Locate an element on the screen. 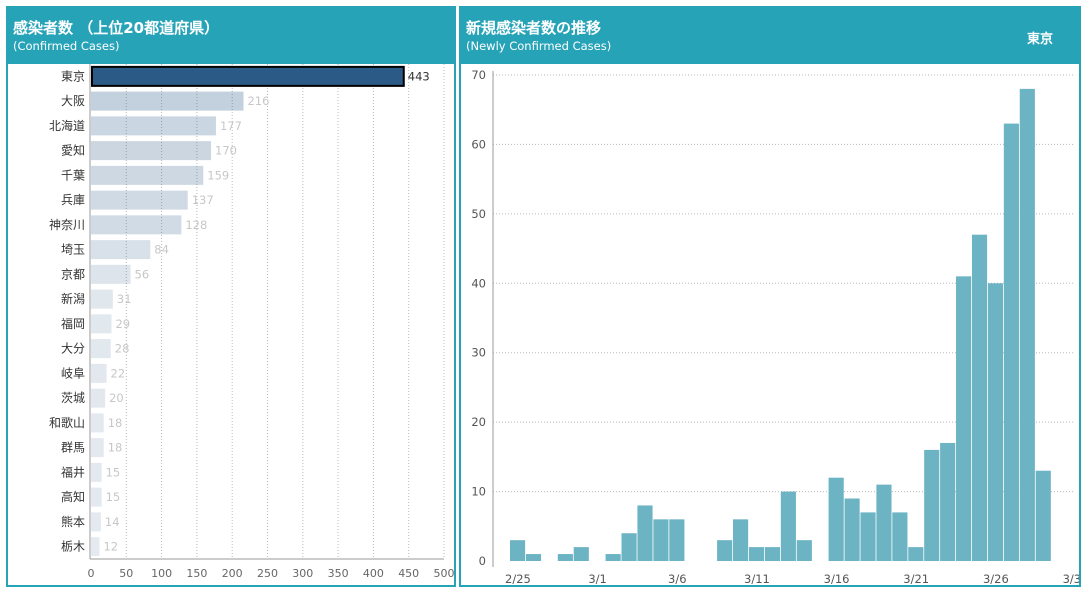 This screenshot has width=1086, height=593. y-tick-label: 70 is located at coordinates (478, 75).